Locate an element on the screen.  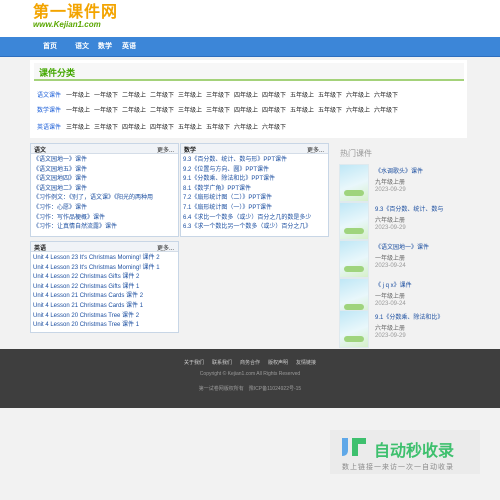
list-item: 7.1《扇形统计图（一）》PPT课件 is located at coordinates (247, 209).